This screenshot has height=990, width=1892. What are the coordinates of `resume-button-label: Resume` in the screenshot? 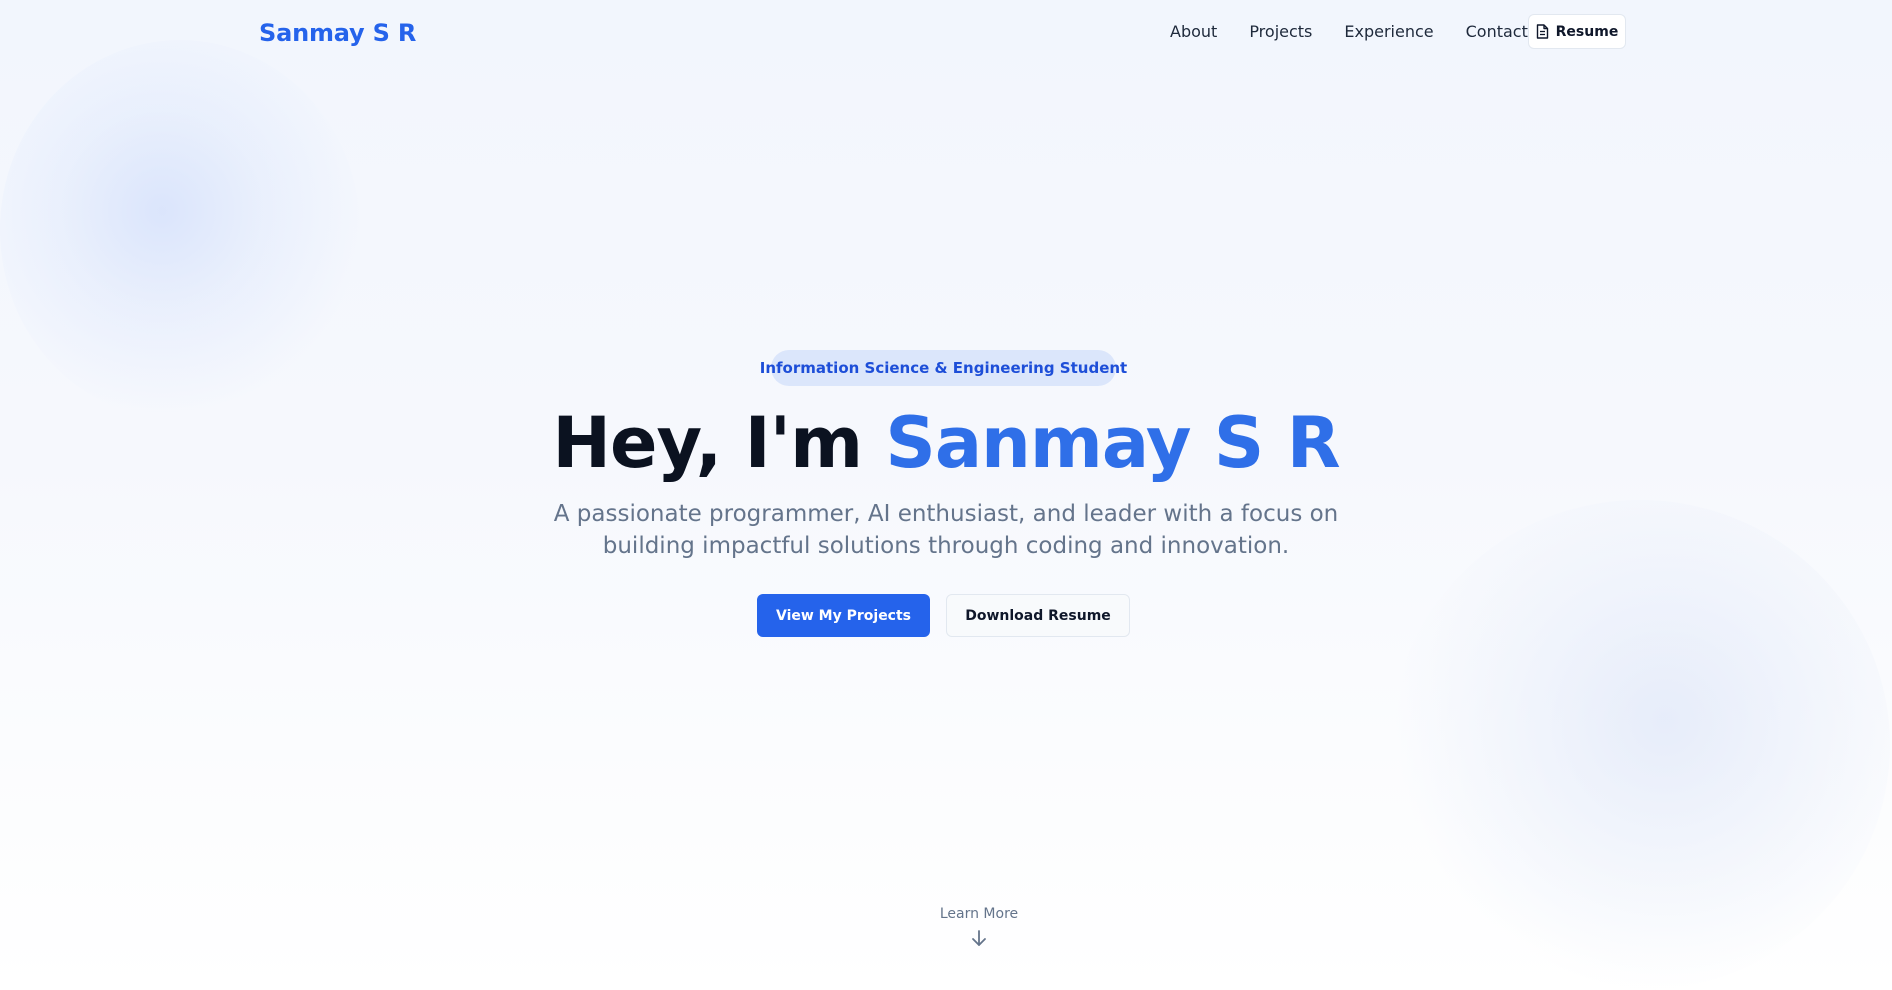 It's located at (1587, 31).